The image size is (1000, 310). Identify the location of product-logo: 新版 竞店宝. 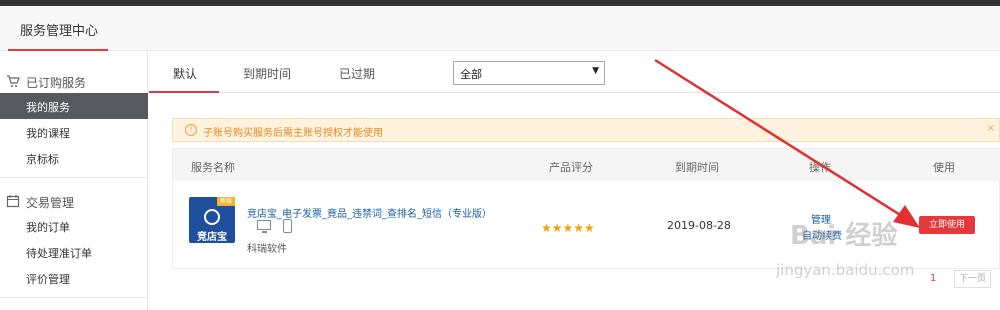
(212, 220).